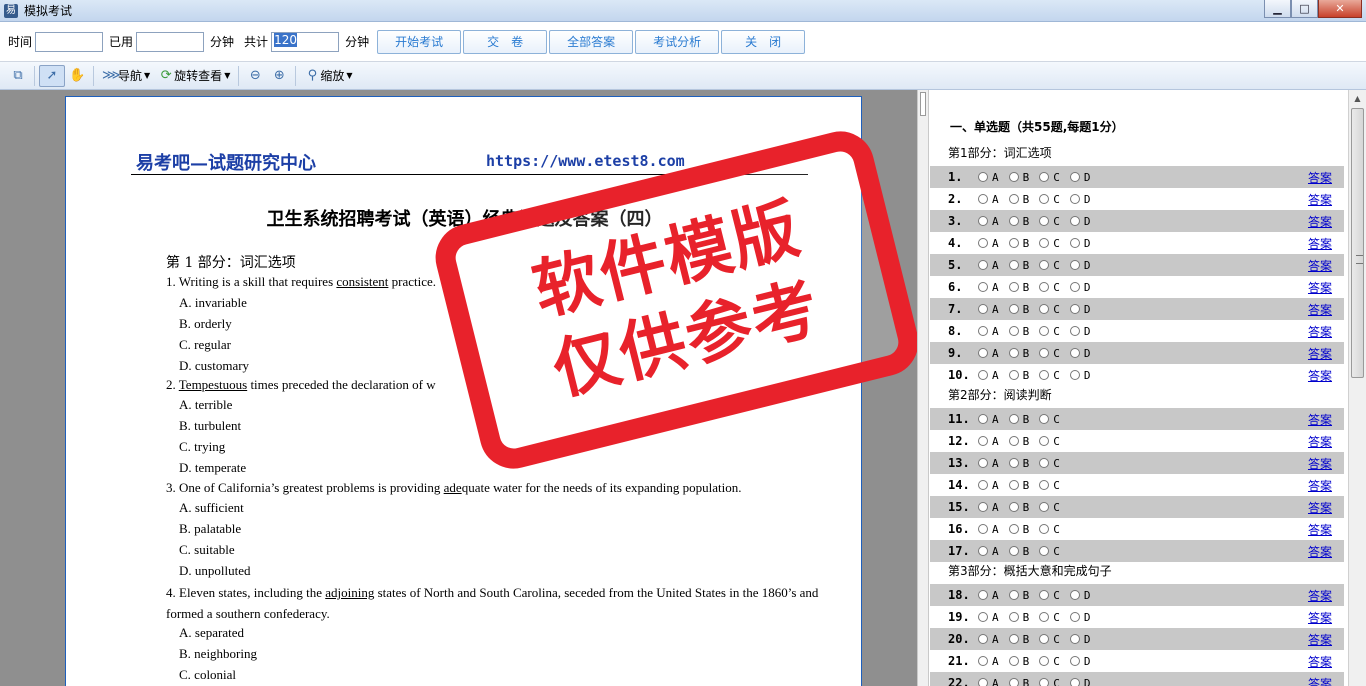  Describe the element at coordinates (305, 41) in the screenshot. I see `total-time-input: 120` at that location.